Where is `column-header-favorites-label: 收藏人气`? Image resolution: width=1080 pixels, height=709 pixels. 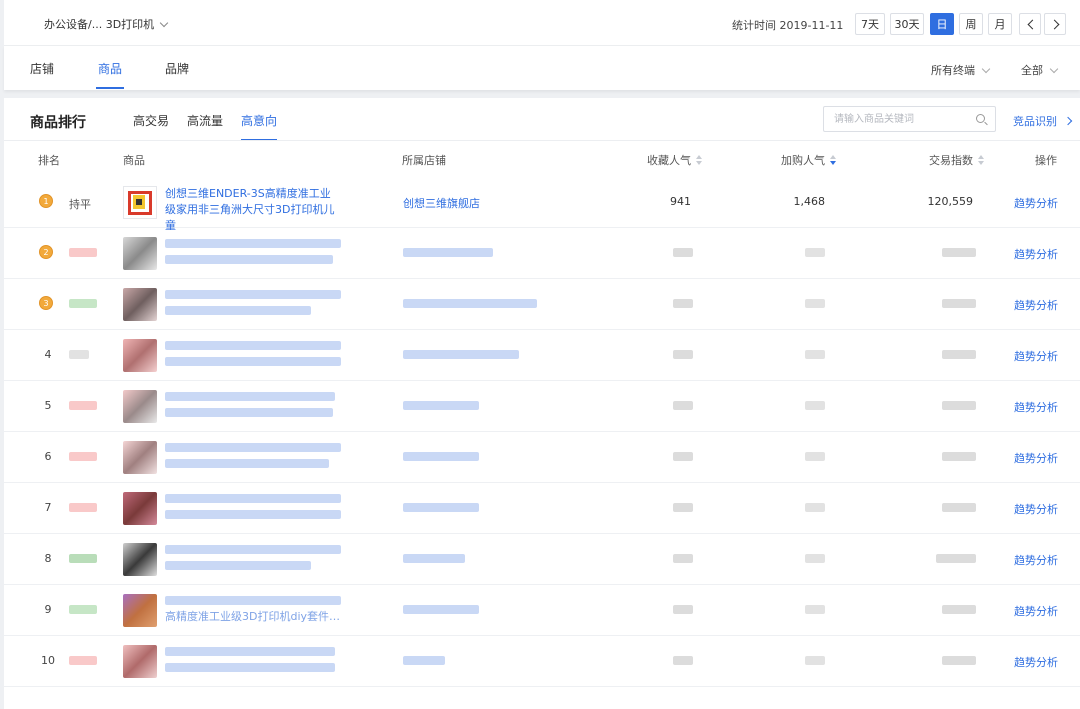
column-header-favorites-label: 收藏人气 is located at coordinates (669, 160).